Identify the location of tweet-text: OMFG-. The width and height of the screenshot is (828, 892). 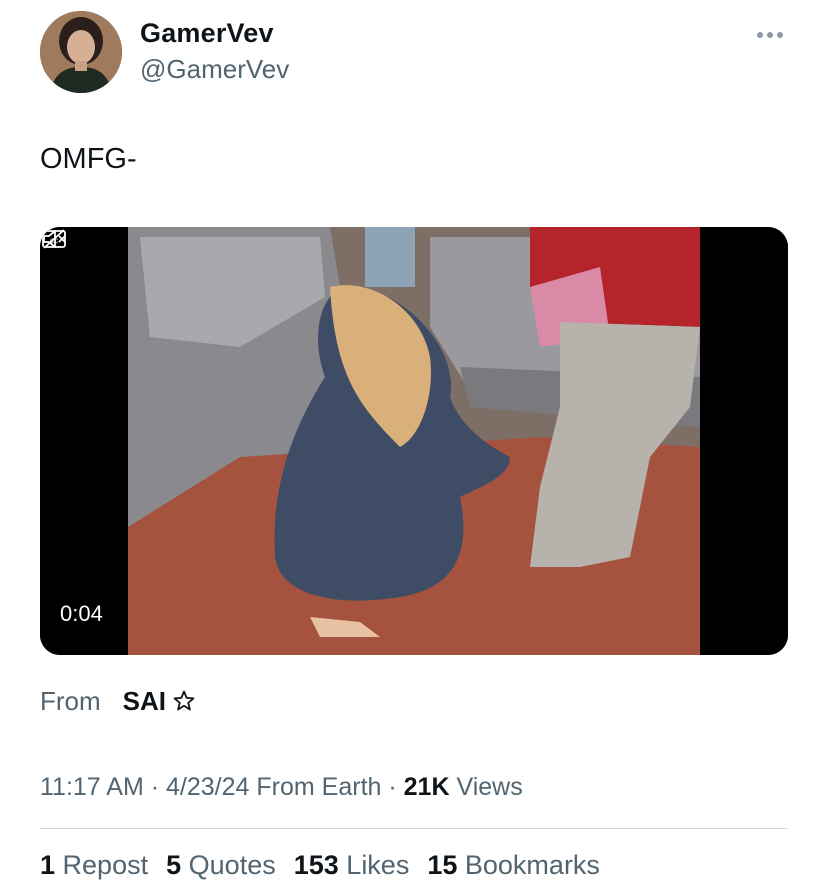
(88, 159).